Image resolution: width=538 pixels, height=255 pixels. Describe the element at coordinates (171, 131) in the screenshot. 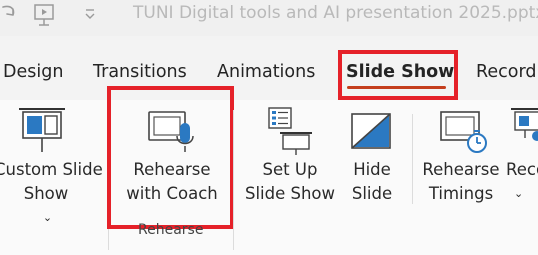

I see `rehearse-with-coach-icon` at that location.